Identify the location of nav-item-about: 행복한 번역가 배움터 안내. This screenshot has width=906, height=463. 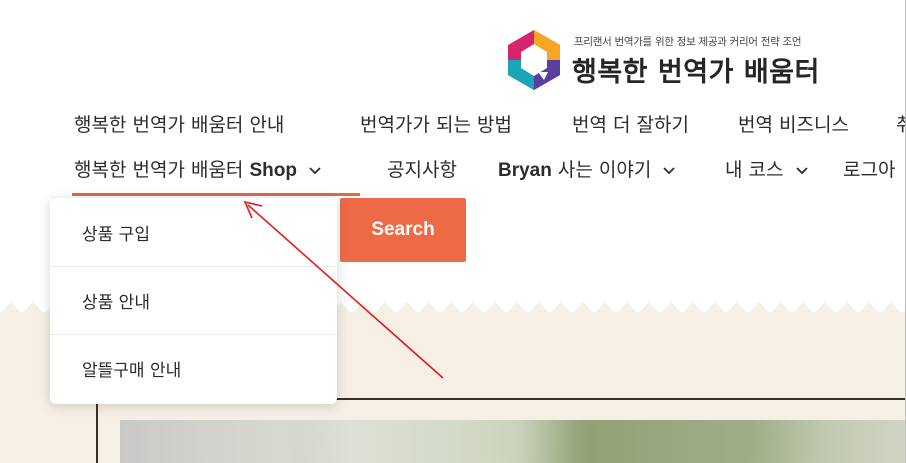
(179, 123).